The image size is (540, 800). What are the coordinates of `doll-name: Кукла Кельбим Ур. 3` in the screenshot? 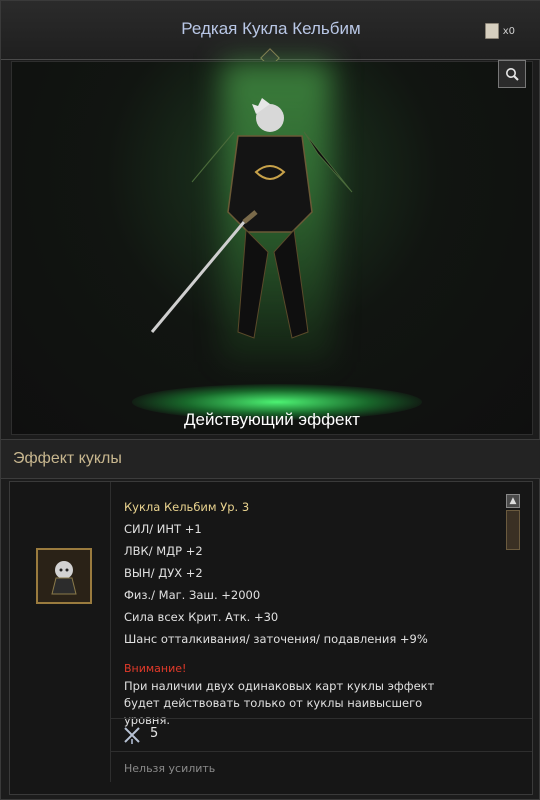 It's located at (187, 507).